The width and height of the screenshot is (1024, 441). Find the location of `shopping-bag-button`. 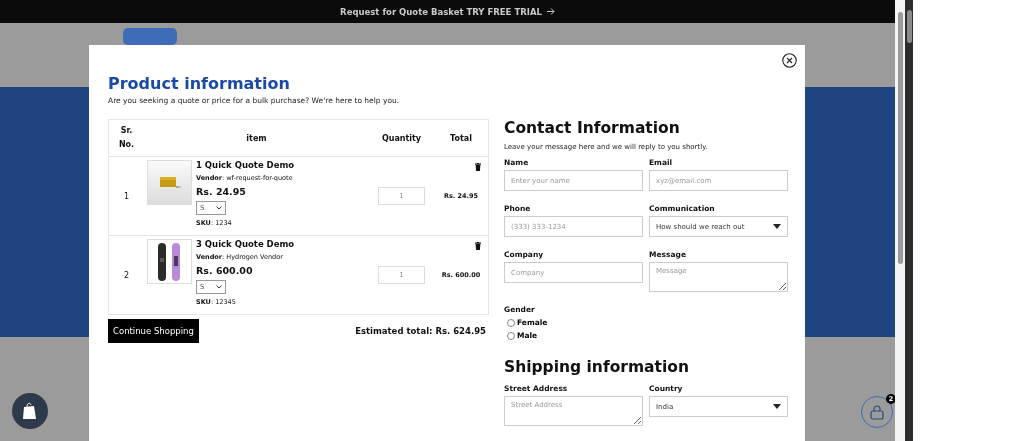

shopping-bag-button is located at coordinates (30, 411).